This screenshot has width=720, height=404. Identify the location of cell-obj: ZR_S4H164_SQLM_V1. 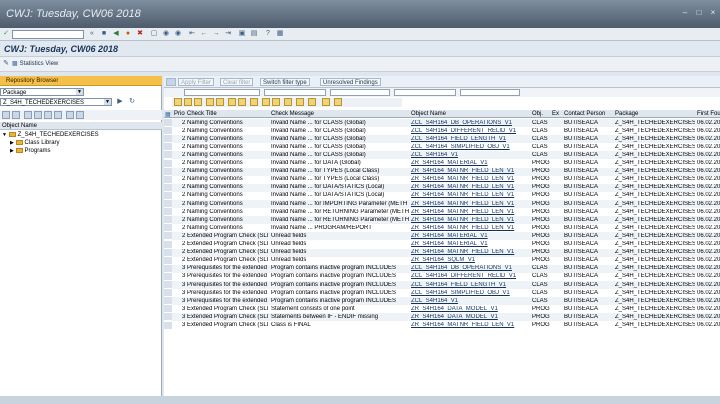
(470, 260).